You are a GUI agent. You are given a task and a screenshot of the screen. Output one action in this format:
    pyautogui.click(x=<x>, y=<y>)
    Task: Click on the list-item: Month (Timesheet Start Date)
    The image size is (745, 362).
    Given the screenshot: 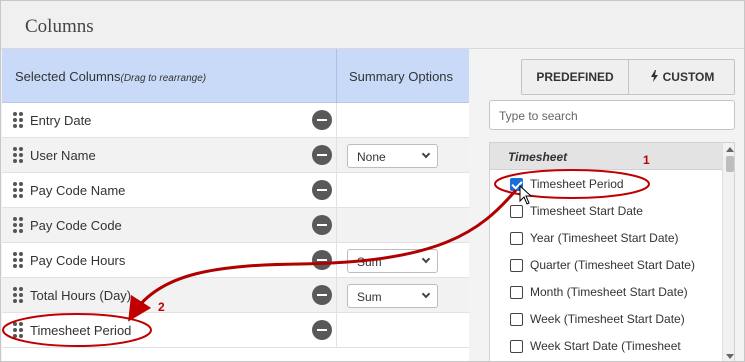 What is the action you would take?
    pyautogui.click(x=606, y=292)
    